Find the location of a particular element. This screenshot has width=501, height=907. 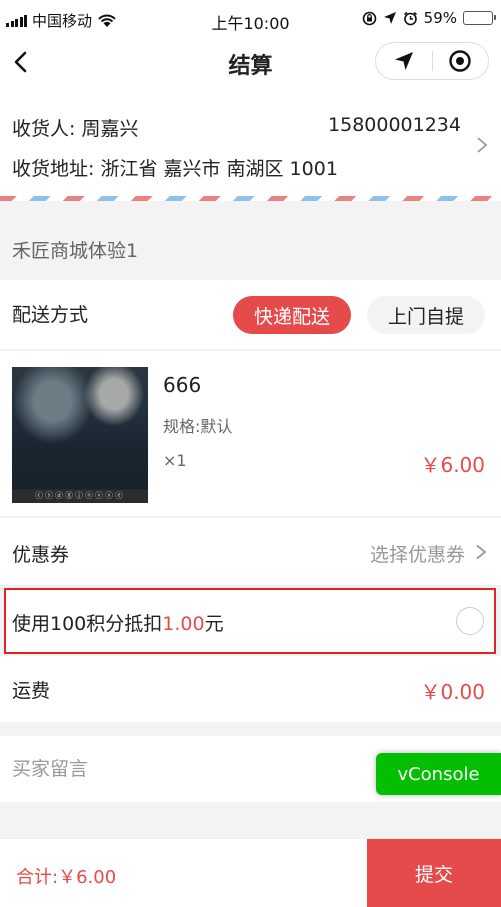

product-name: 666 is located at coordinates (182, 385).